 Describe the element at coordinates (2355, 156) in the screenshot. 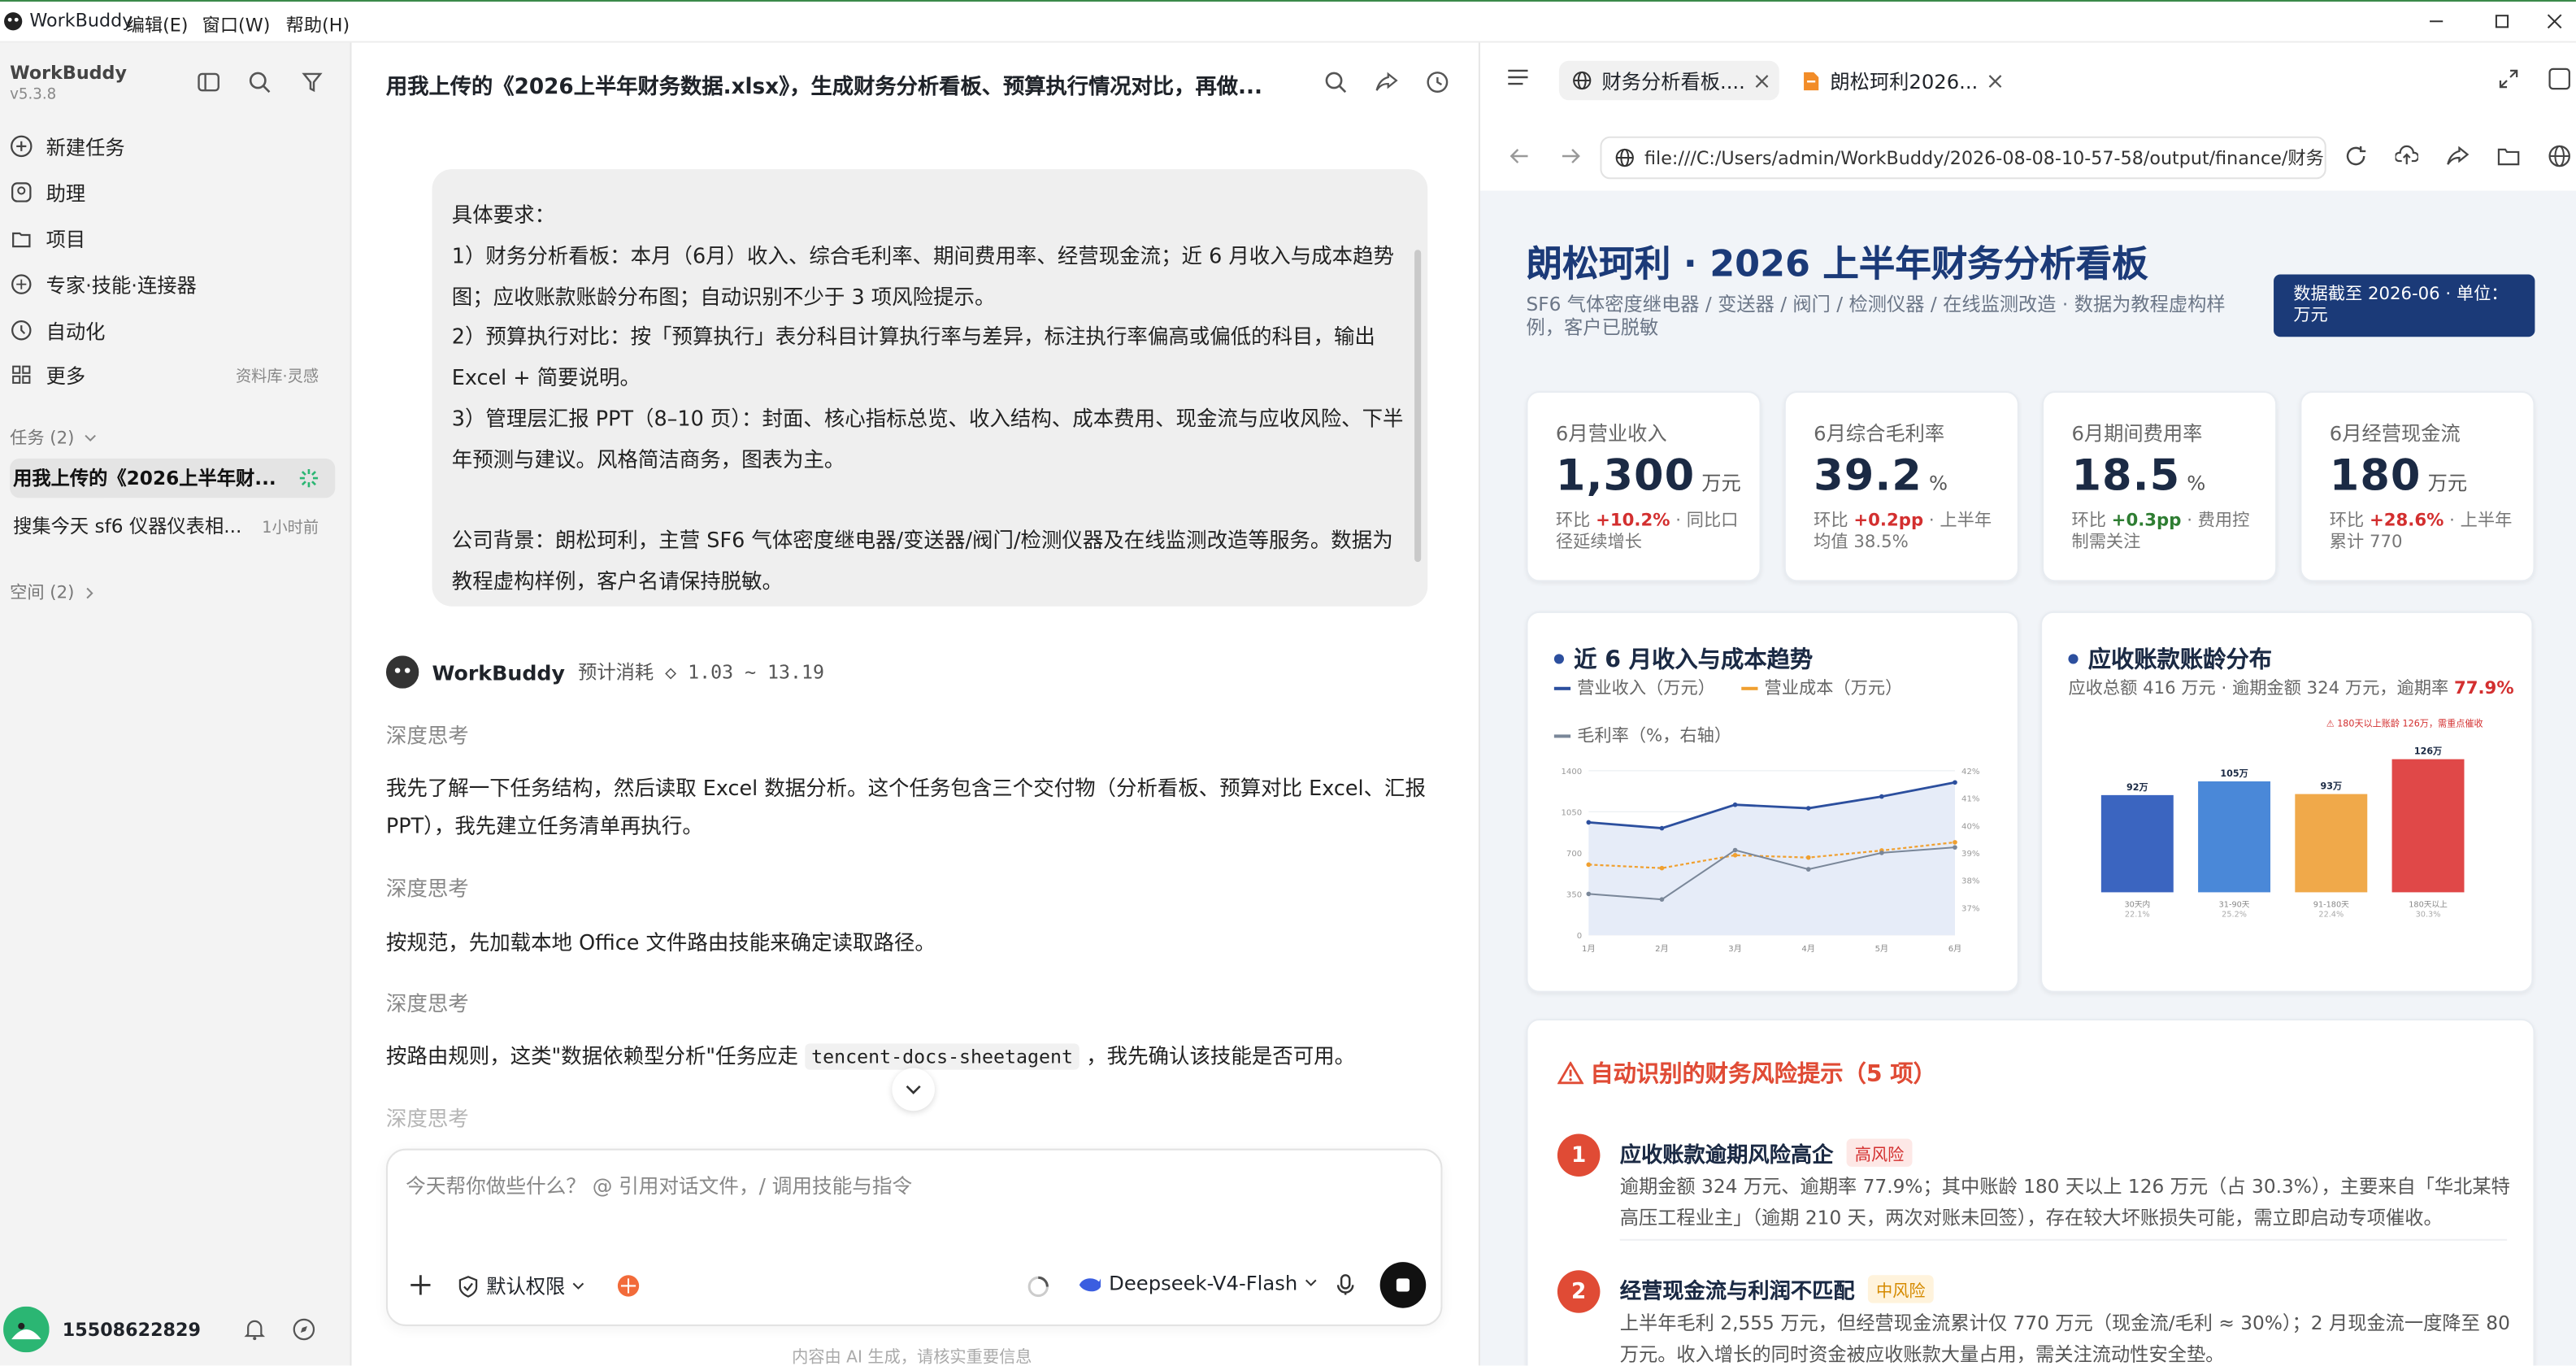

I see `refresh-icon` at that location.